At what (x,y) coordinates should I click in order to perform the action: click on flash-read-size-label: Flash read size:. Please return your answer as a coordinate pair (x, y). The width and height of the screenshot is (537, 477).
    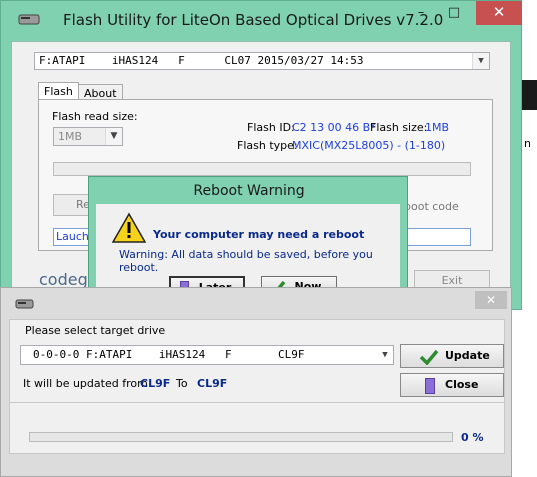
    Looking at the image, I should click on (95, 116).